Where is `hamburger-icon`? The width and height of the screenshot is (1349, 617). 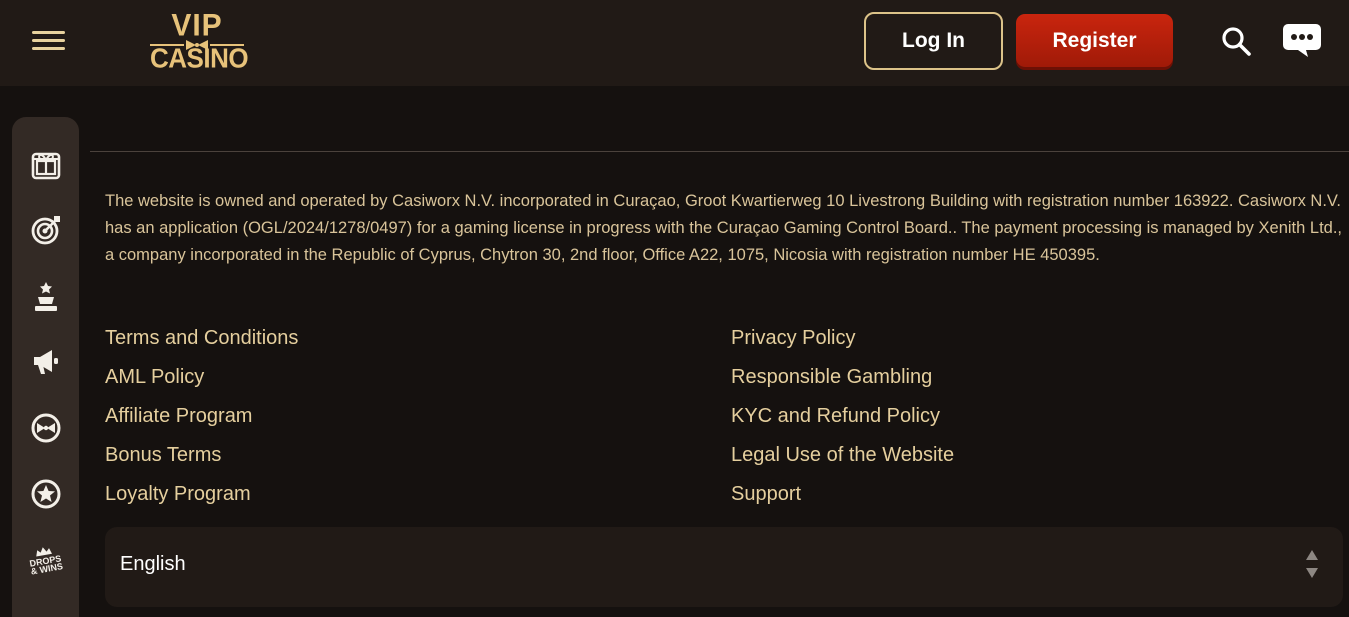
hamburger-icon is located at coordinates (48, 41).